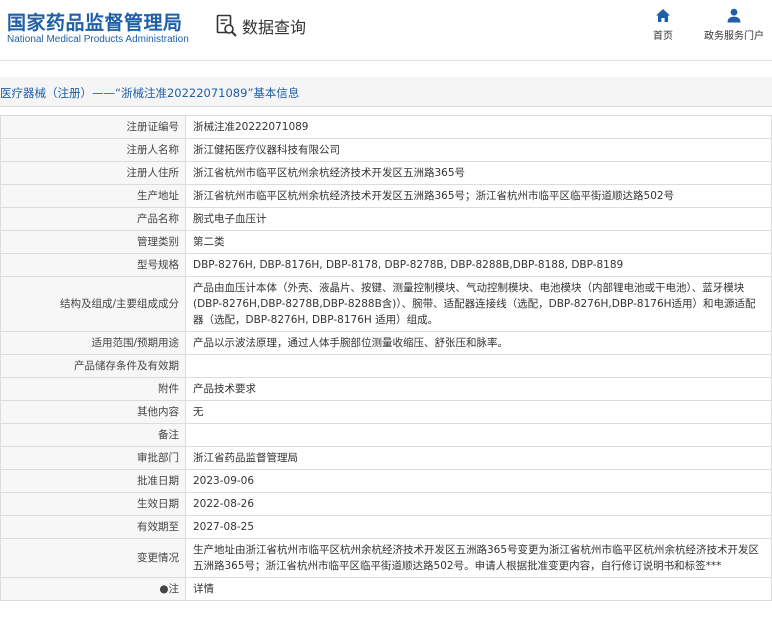 The image size is (772, 628). What do you see at coordinates (663, 15) in the screenshot?
I see `home-icon` at bounding box center [663, 15].